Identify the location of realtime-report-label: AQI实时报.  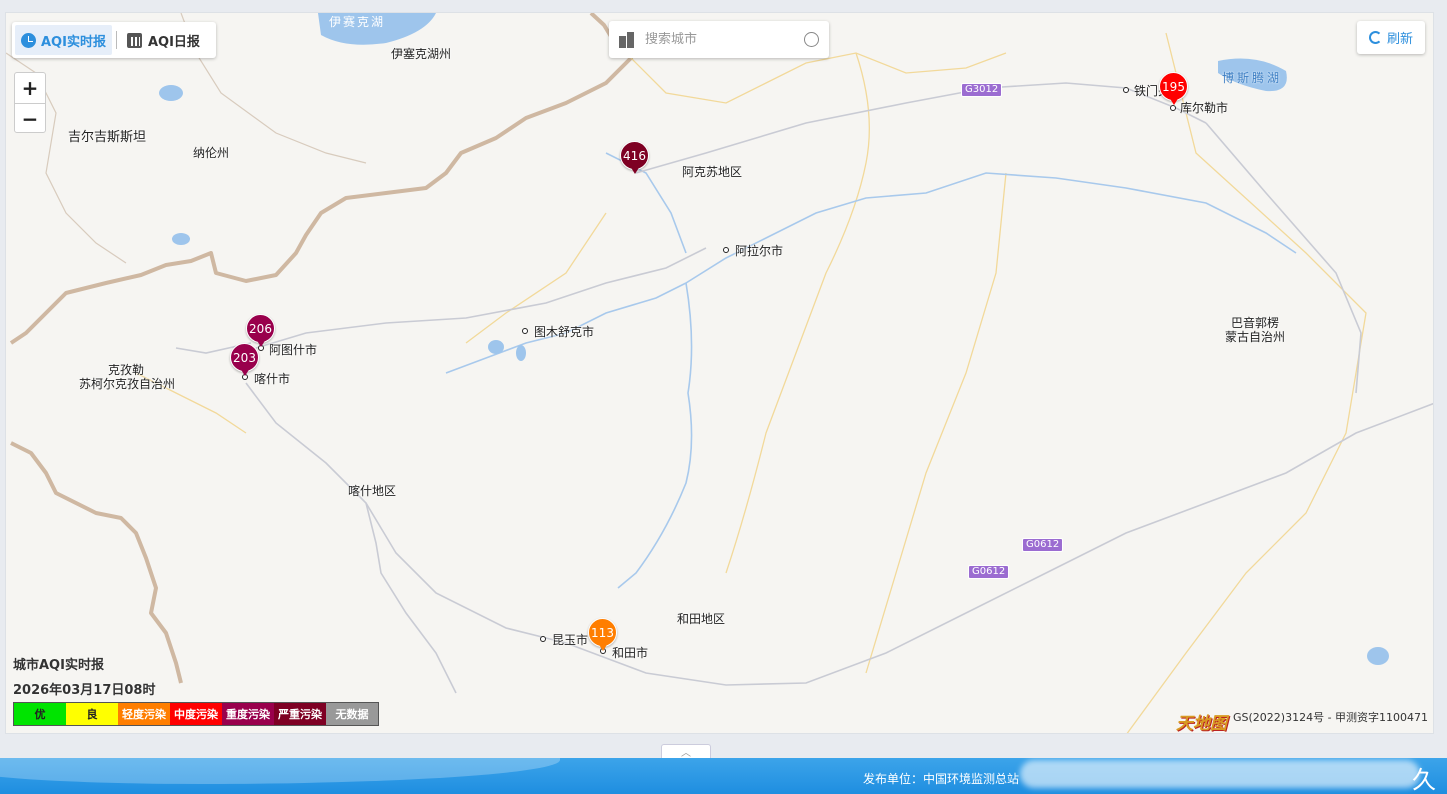
(73, 42).